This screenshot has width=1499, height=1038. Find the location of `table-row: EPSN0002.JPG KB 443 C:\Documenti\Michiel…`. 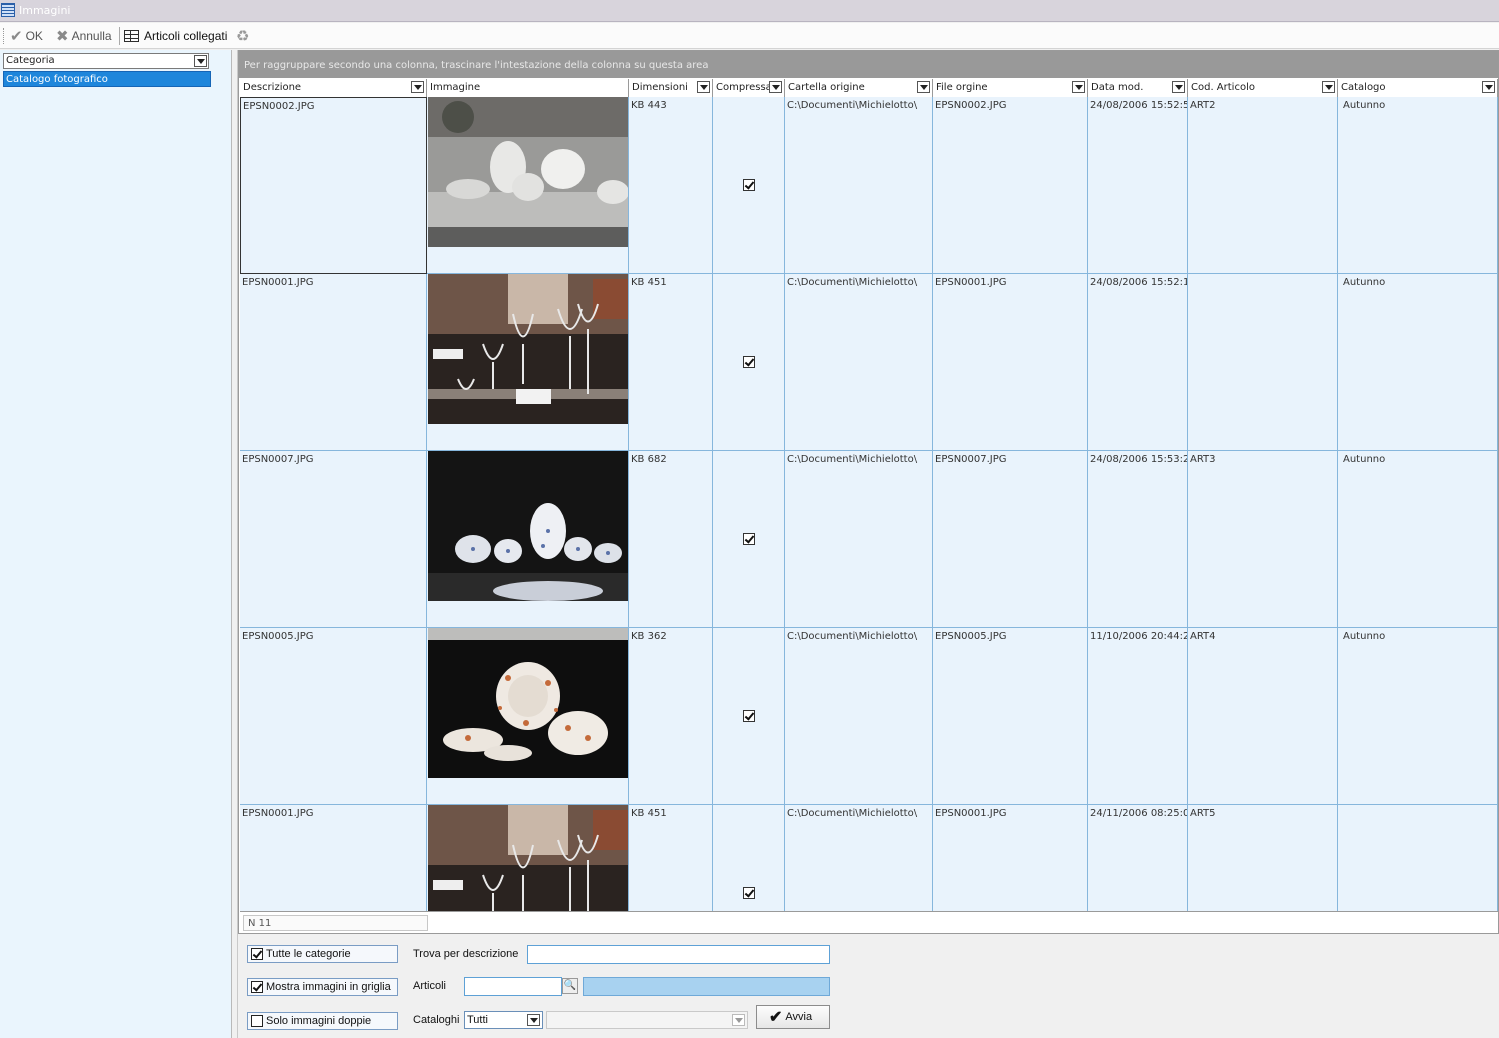

table-row: EPSN0002.JPG KB 443 C:\Documenti\Michiel… is located at coordinates (869, 185).